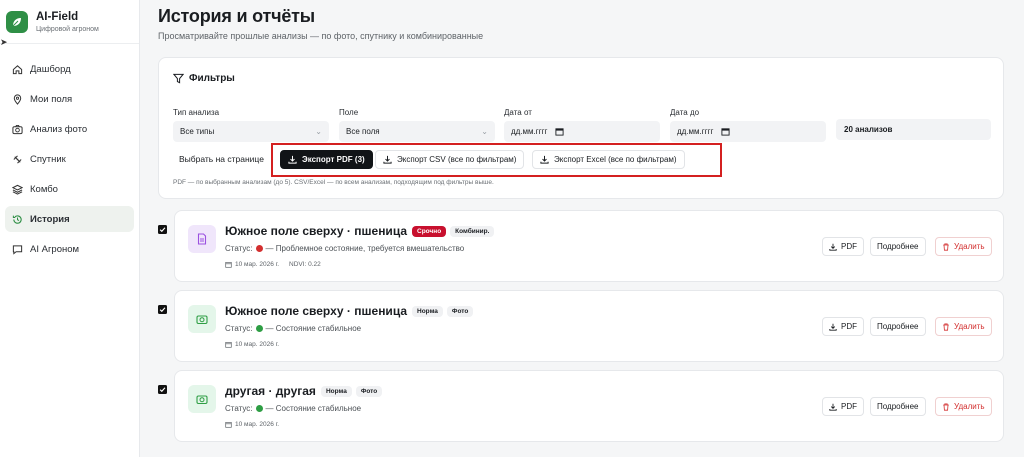  What do you see at coordinates (17, 159) in the screenshot?
I see `satellite-icon` at bounding box center [17, 159].